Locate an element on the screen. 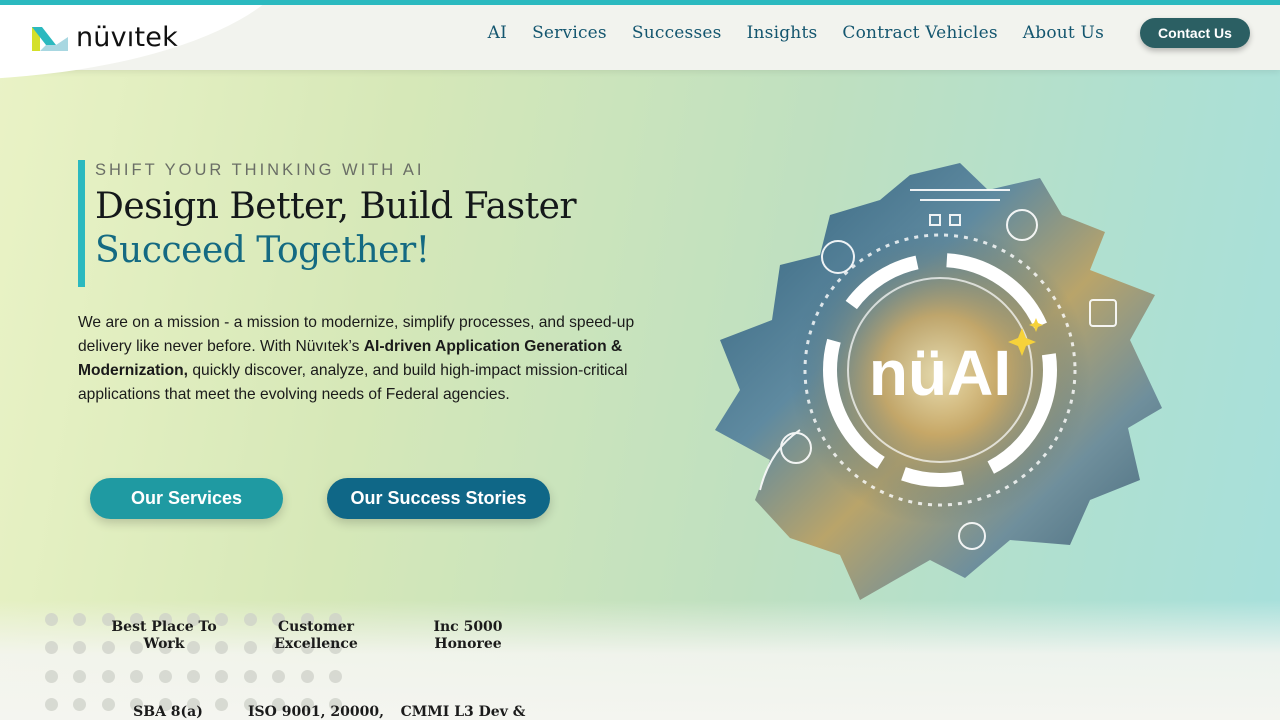  nav-ai: AI is located at coordinates (497, 33).